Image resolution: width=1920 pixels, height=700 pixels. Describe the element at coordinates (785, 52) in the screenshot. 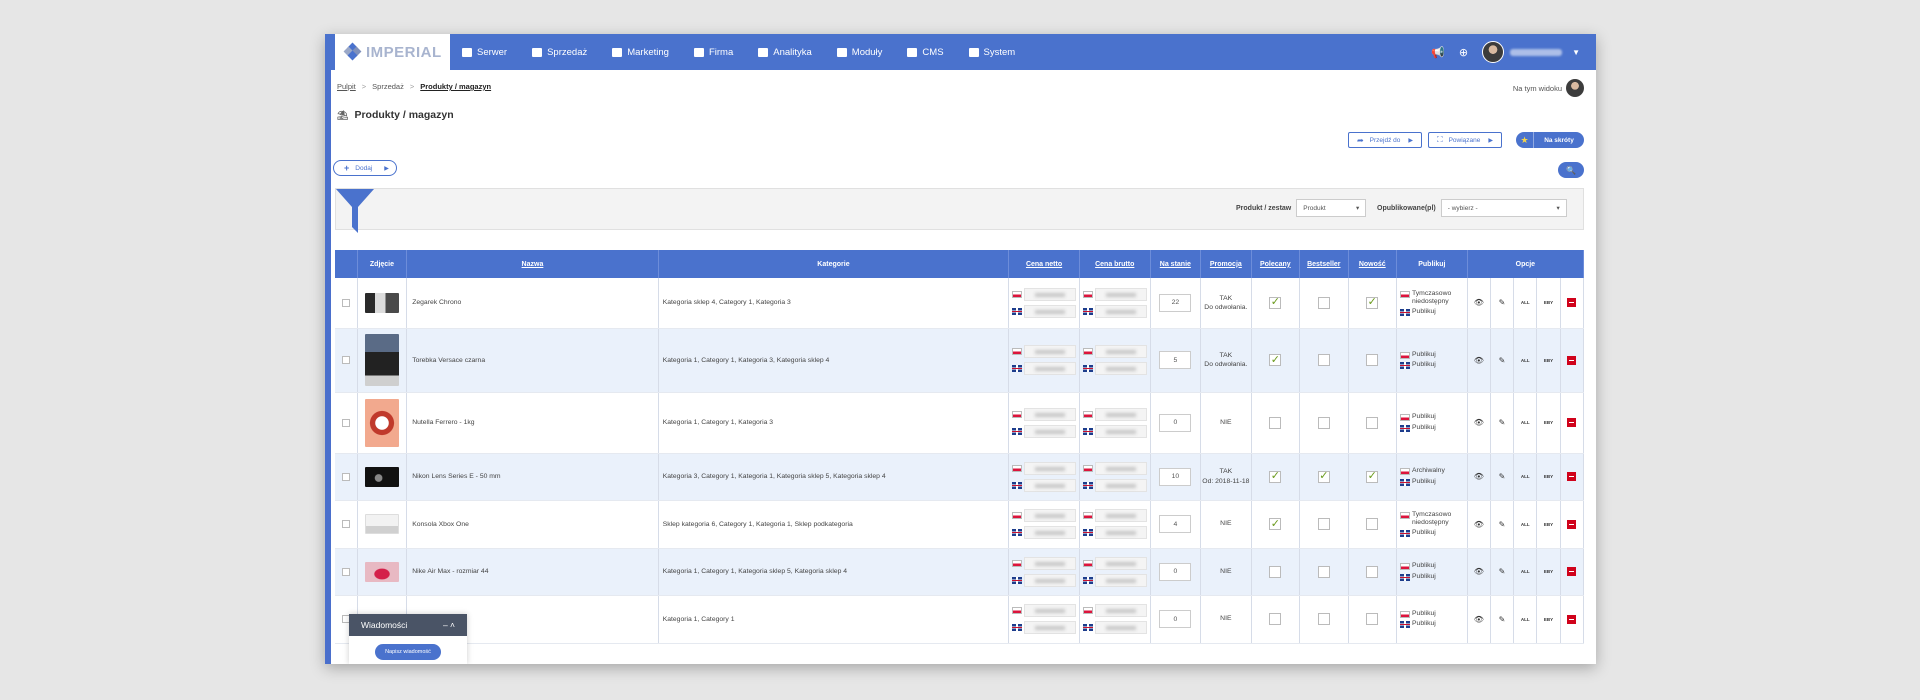

I see `nav-item-analityka: Analityka` at that location.